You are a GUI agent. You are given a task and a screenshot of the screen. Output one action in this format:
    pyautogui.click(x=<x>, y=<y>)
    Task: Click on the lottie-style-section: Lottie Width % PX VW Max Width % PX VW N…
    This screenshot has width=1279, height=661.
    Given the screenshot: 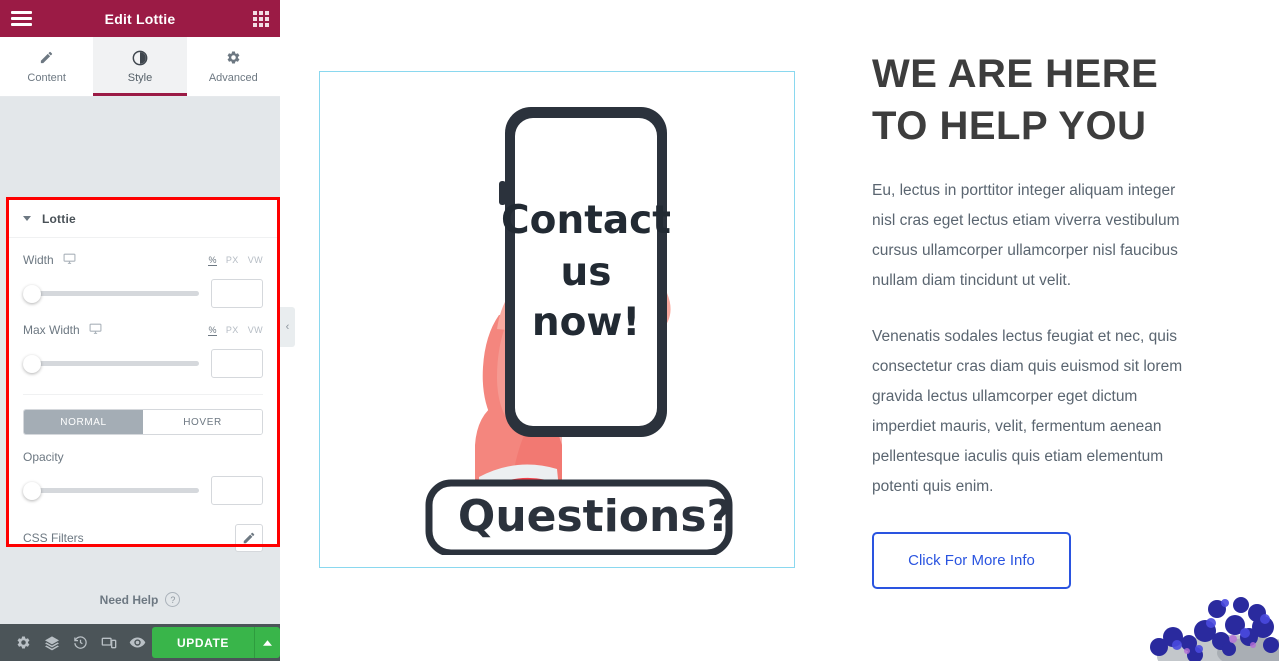 What is the action you would take?
    pyautogui.click(x=143, y=376)
    